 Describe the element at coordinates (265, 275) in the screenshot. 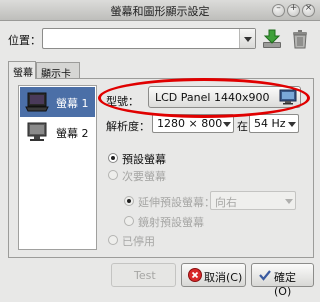

I see `checkmark-icon` at that location.